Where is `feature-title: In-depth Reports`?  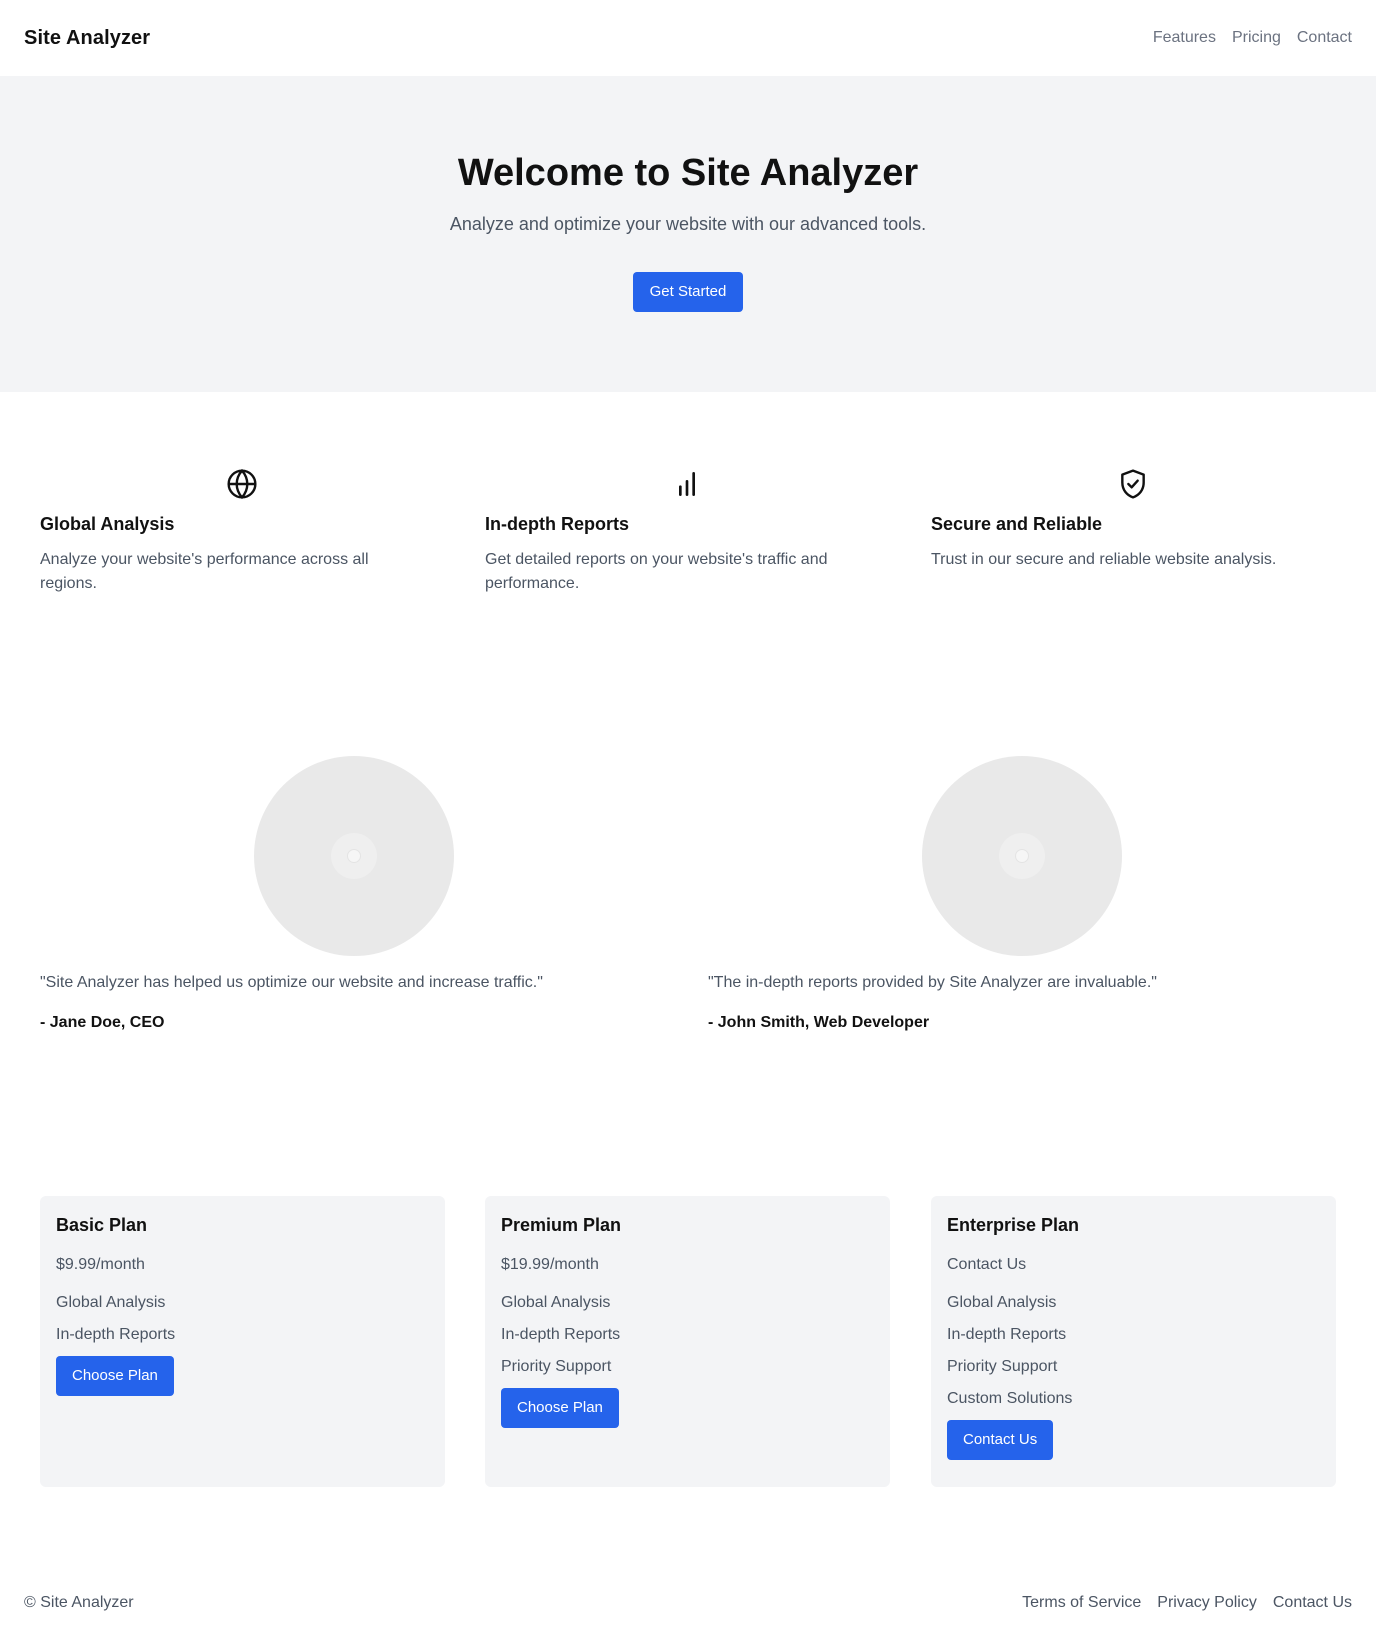
feature-title: In-depth Reports is located at coordinates (557, 524).